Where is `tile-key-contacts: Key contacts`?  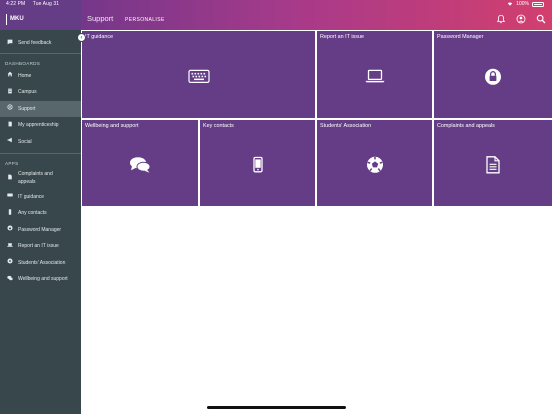
tile-key-contacts: Key contacts is located at coordinates (257, 163).